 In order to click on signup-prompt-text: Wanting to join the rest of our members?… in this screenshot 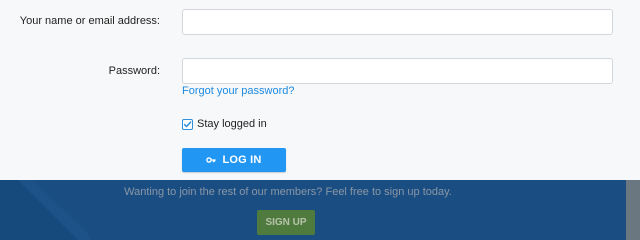, I will do `click(288, 192)`.